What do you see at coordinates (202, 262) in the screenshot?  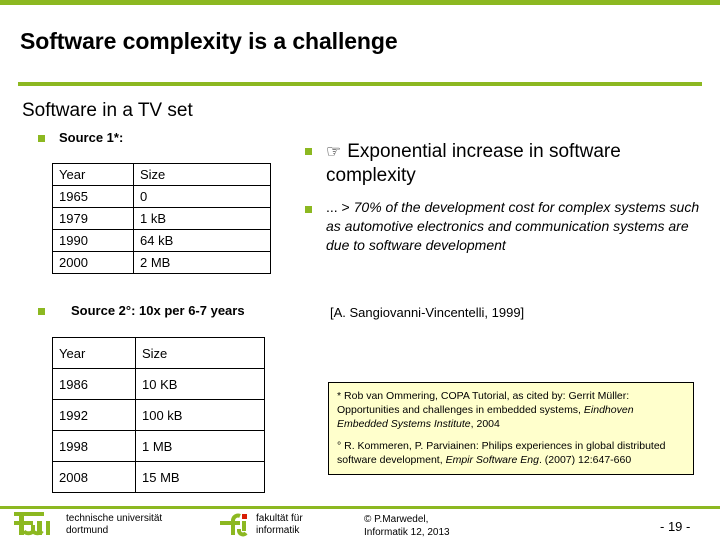 I see `table-cell: 2 MB` at bounding box center [202, 262].